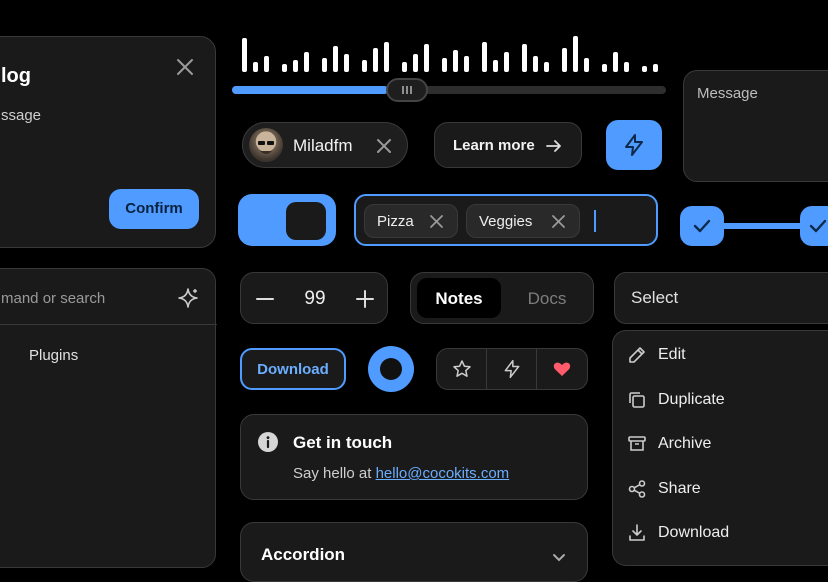  I want to click on alert-text: Say hello at hello@cocokits.com, so click(401, 473).